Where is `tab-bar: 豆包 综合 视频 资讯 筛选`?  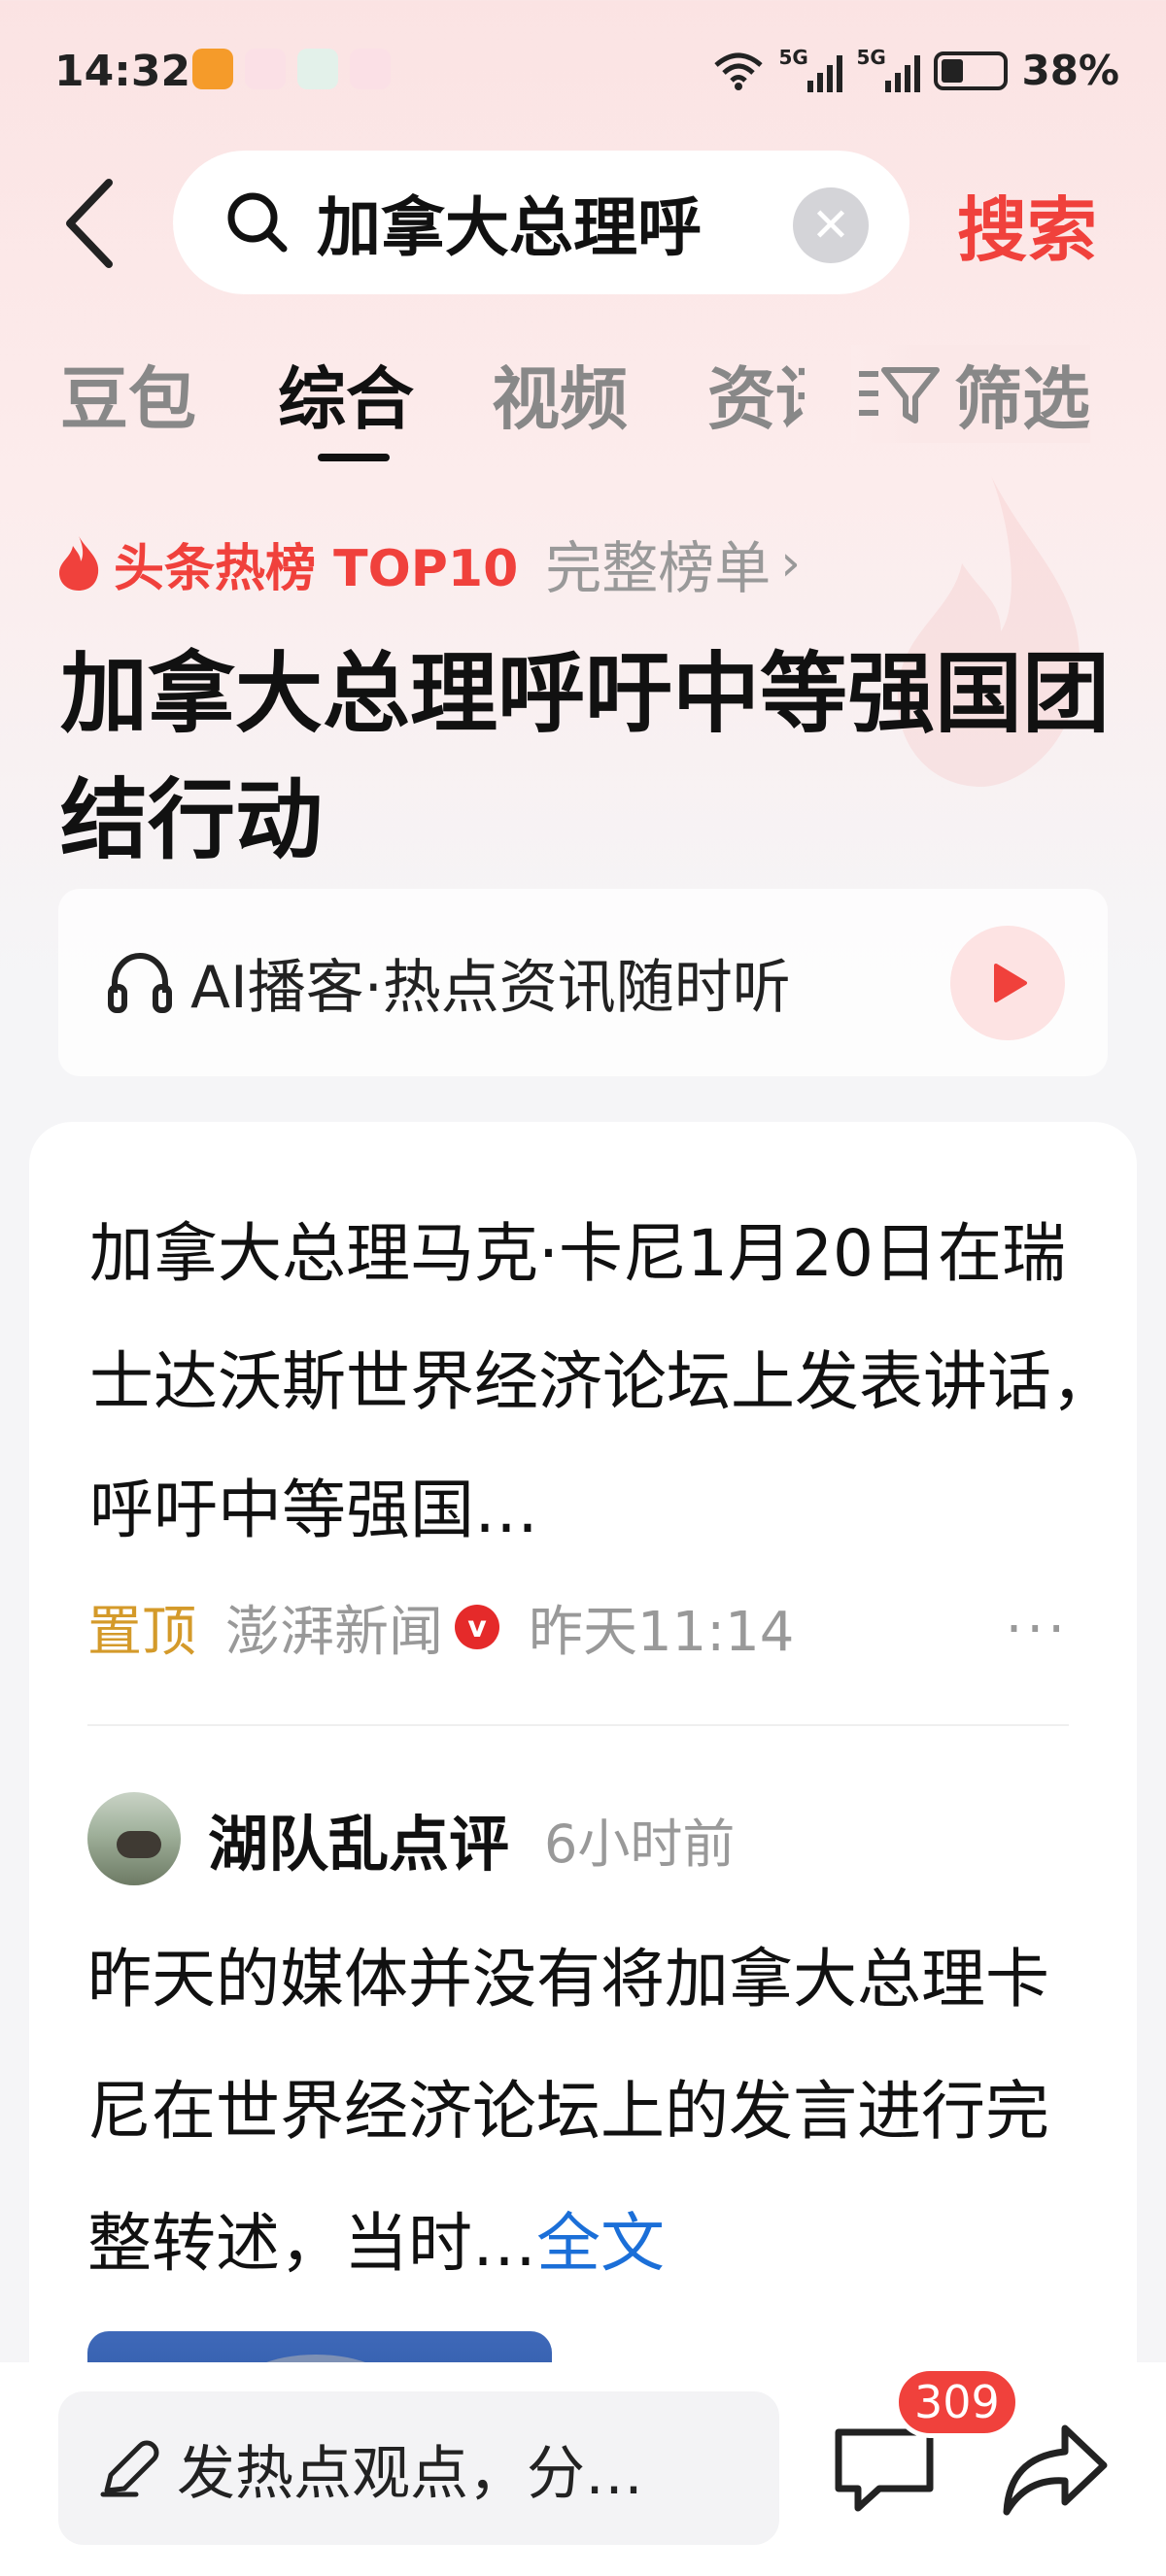 tab-bar: 豆包 综合 视频 资讯 筛选 is located at coordinates (583, 408).